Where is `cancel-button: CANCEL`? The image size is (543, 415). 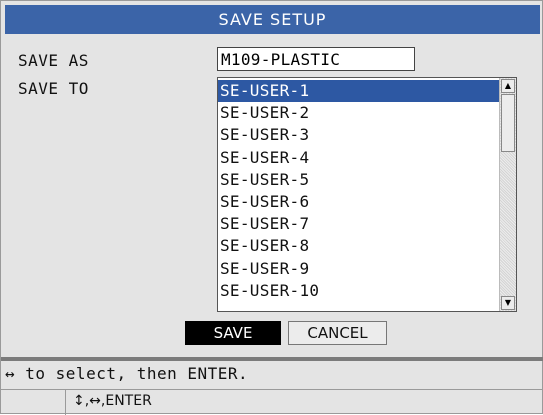 cancel-button: CANCEL is located at coordinates (337, 333).